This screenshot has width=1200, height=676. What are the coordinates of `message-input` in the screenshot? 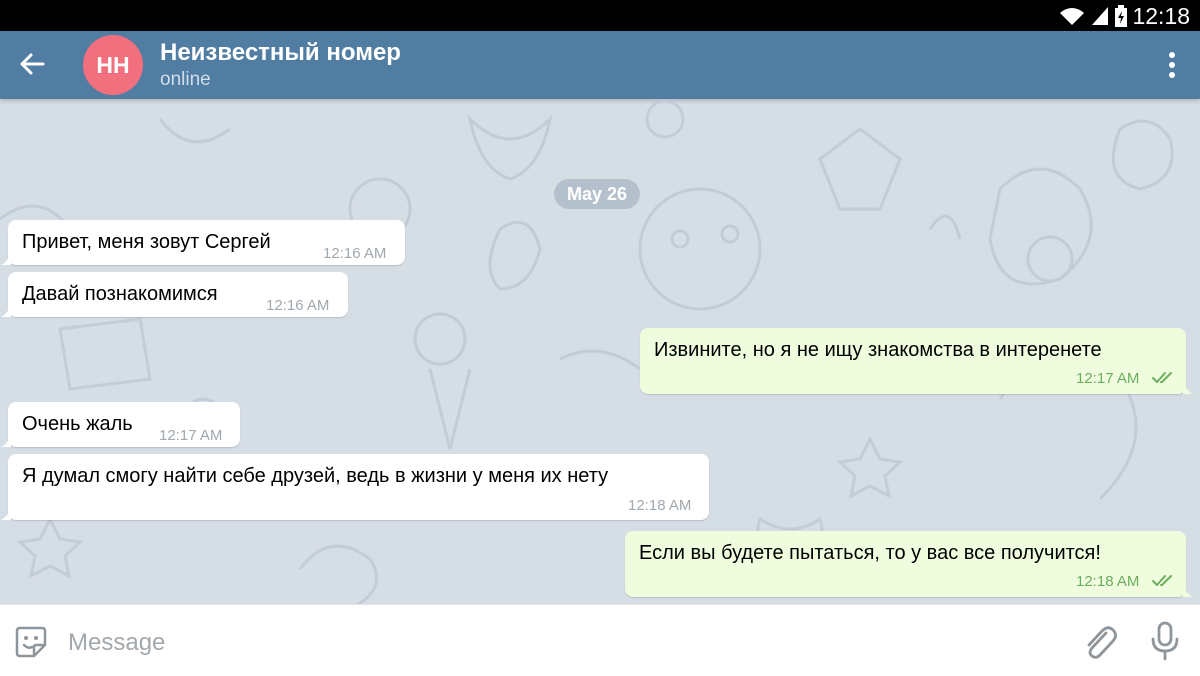 It's located at (518, 643).